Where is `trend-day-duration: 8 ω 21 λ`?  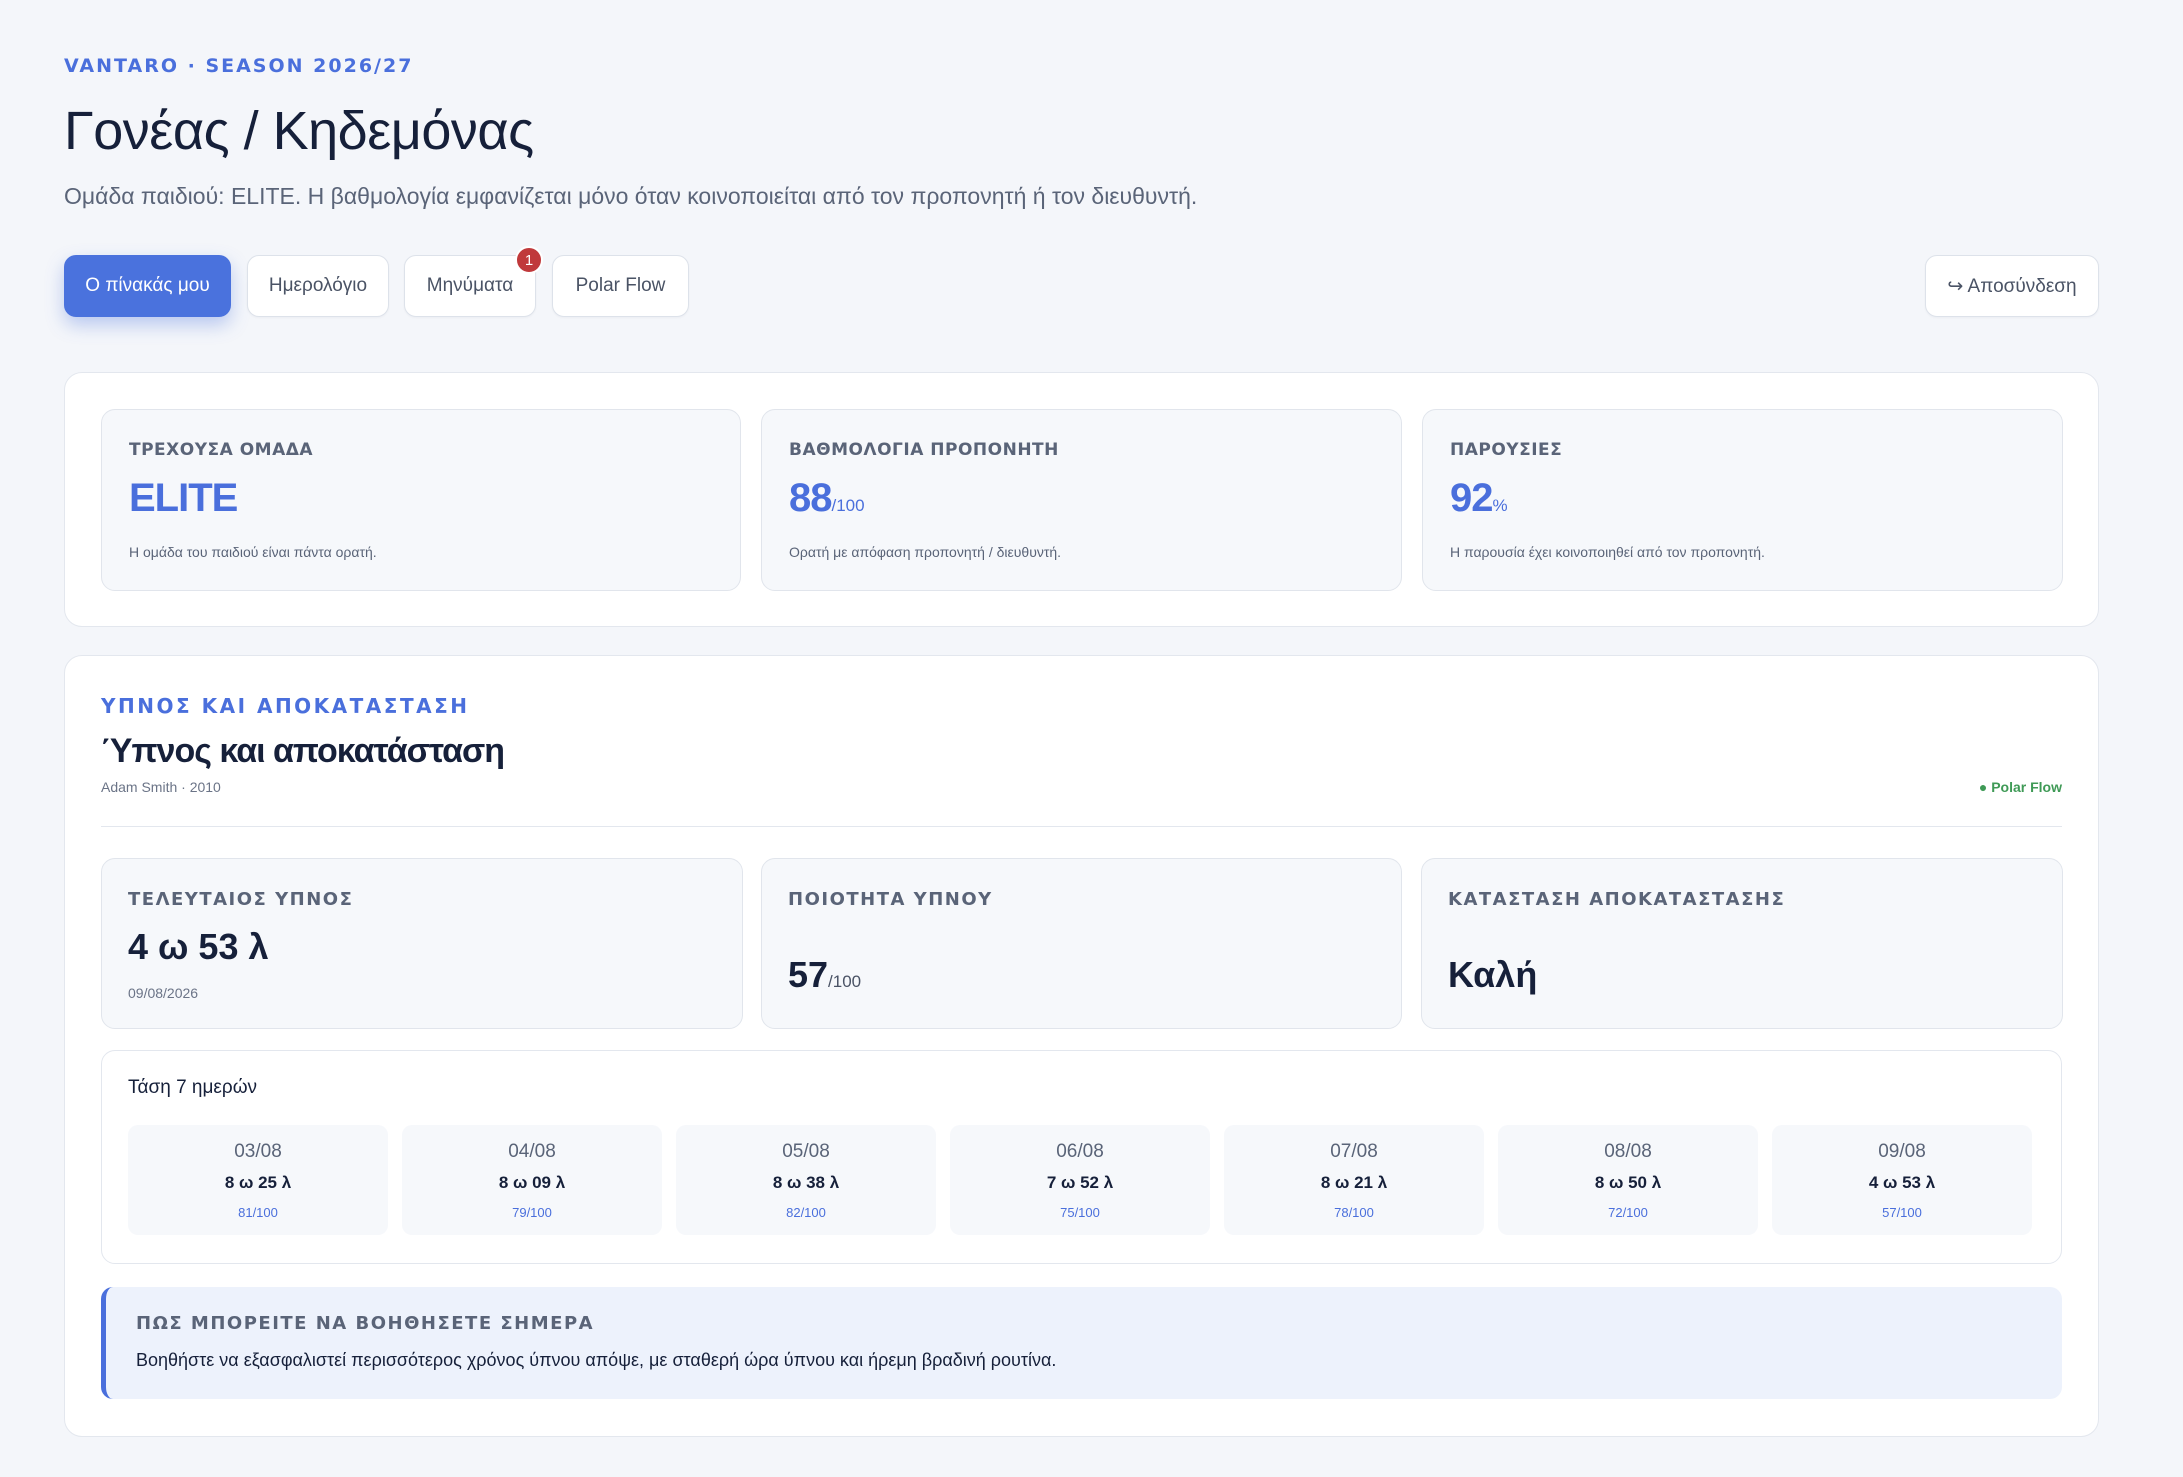 trend-day-duration: 8 ω 21 λ is located at coordinates (1354, 1182).